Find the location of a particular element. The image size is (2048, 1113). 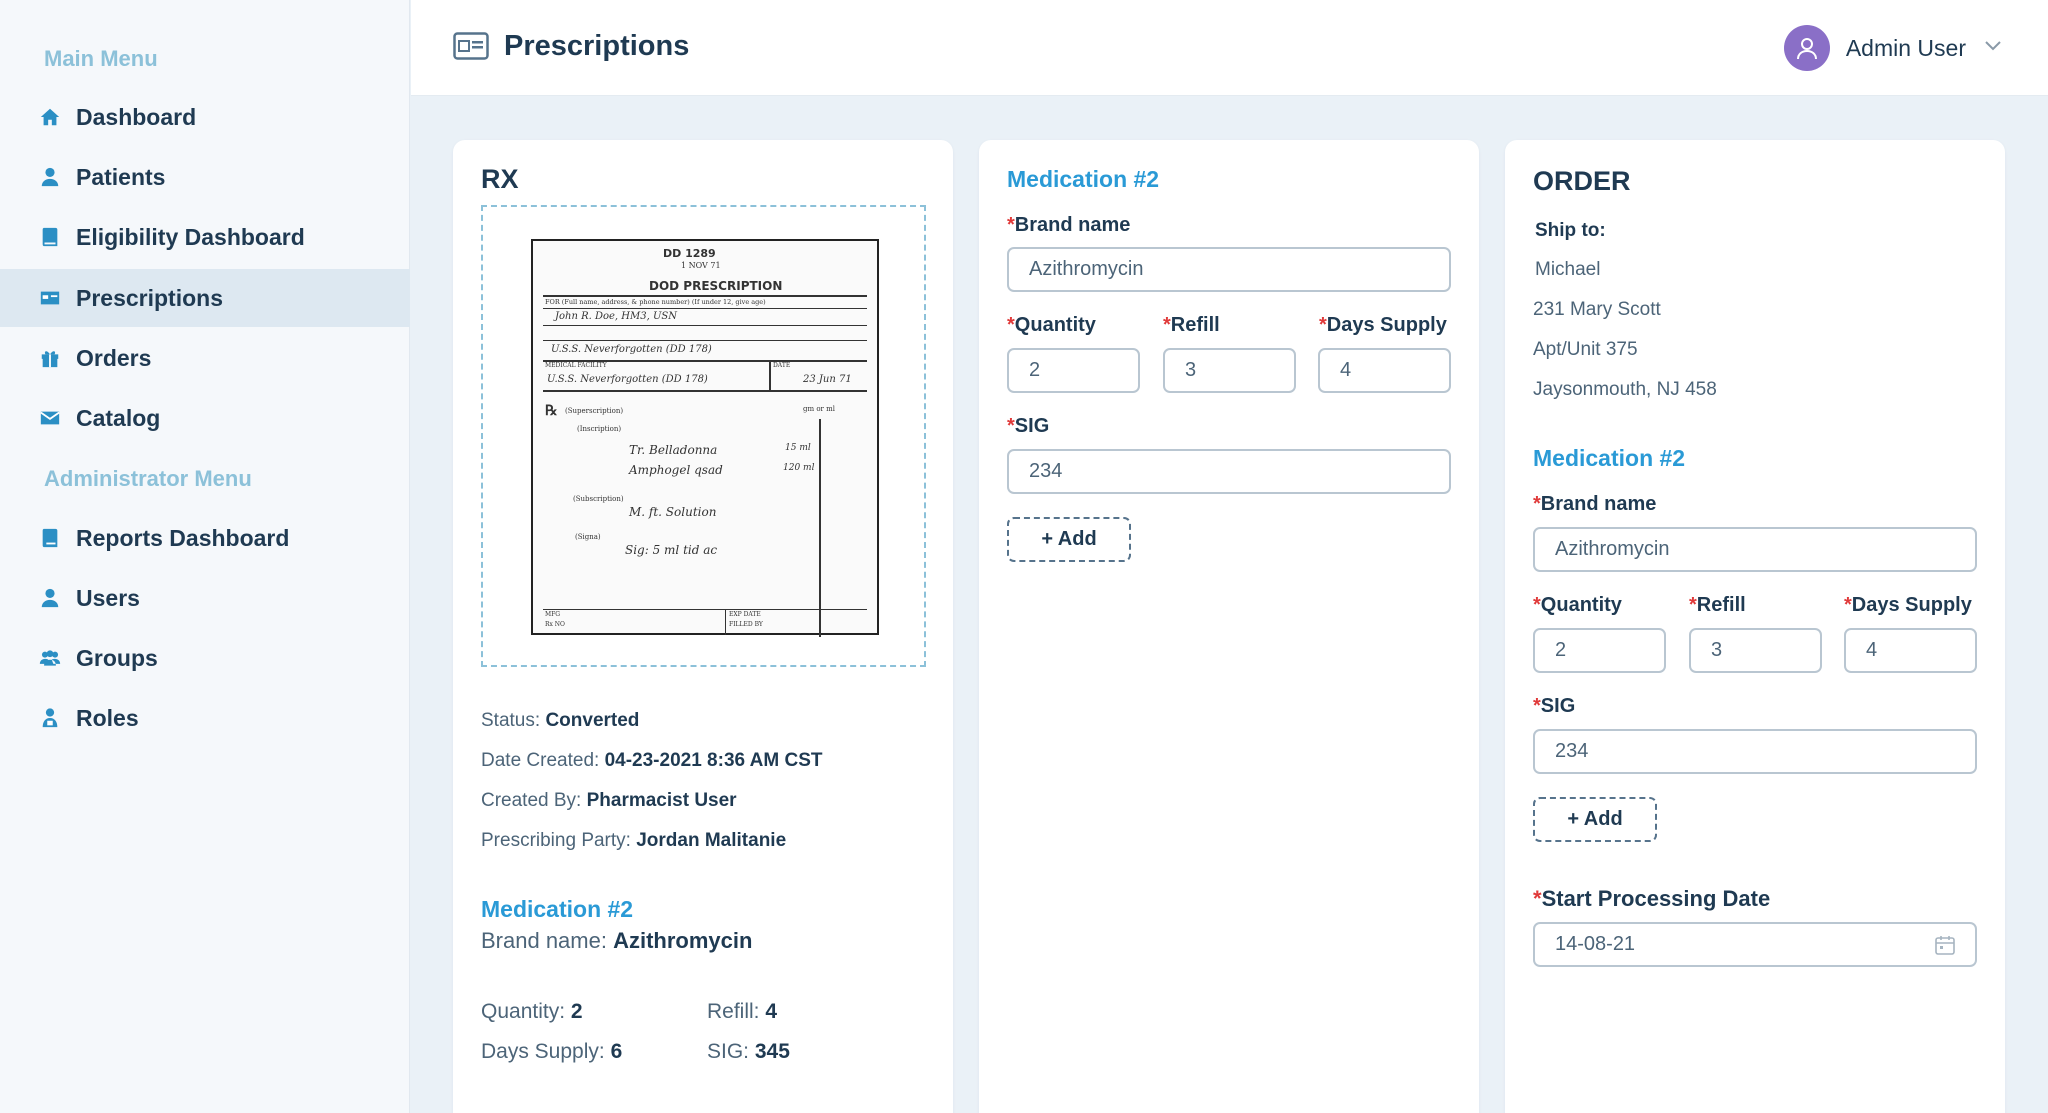

home-icon is located at coordinates (50, 117).